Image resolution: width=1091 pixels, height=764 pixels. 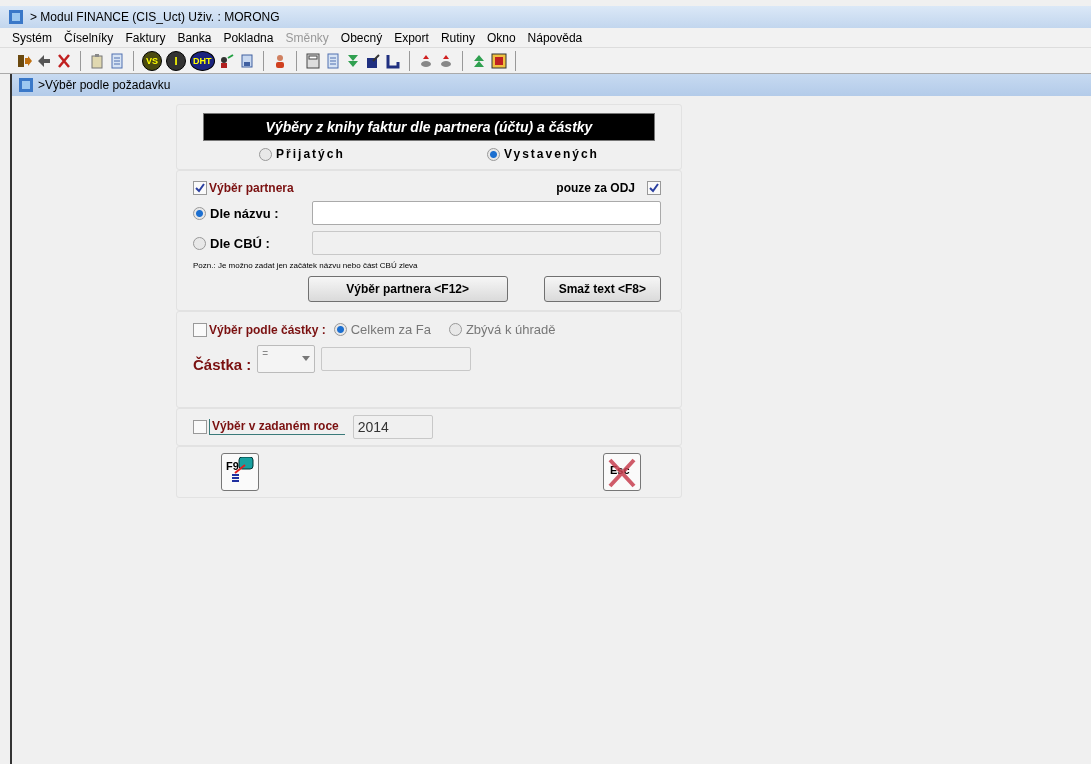 I want to click on menu-item: Systém, so click(x=32, y=37).